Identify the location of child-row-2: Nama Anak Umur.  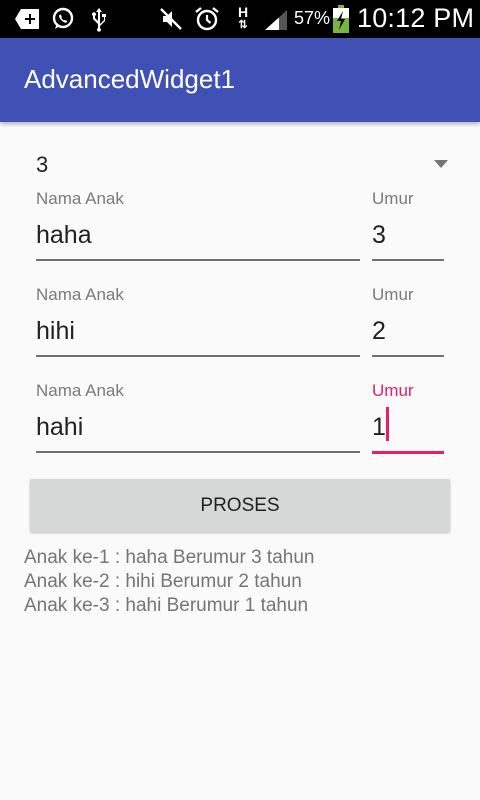
(240, 333).